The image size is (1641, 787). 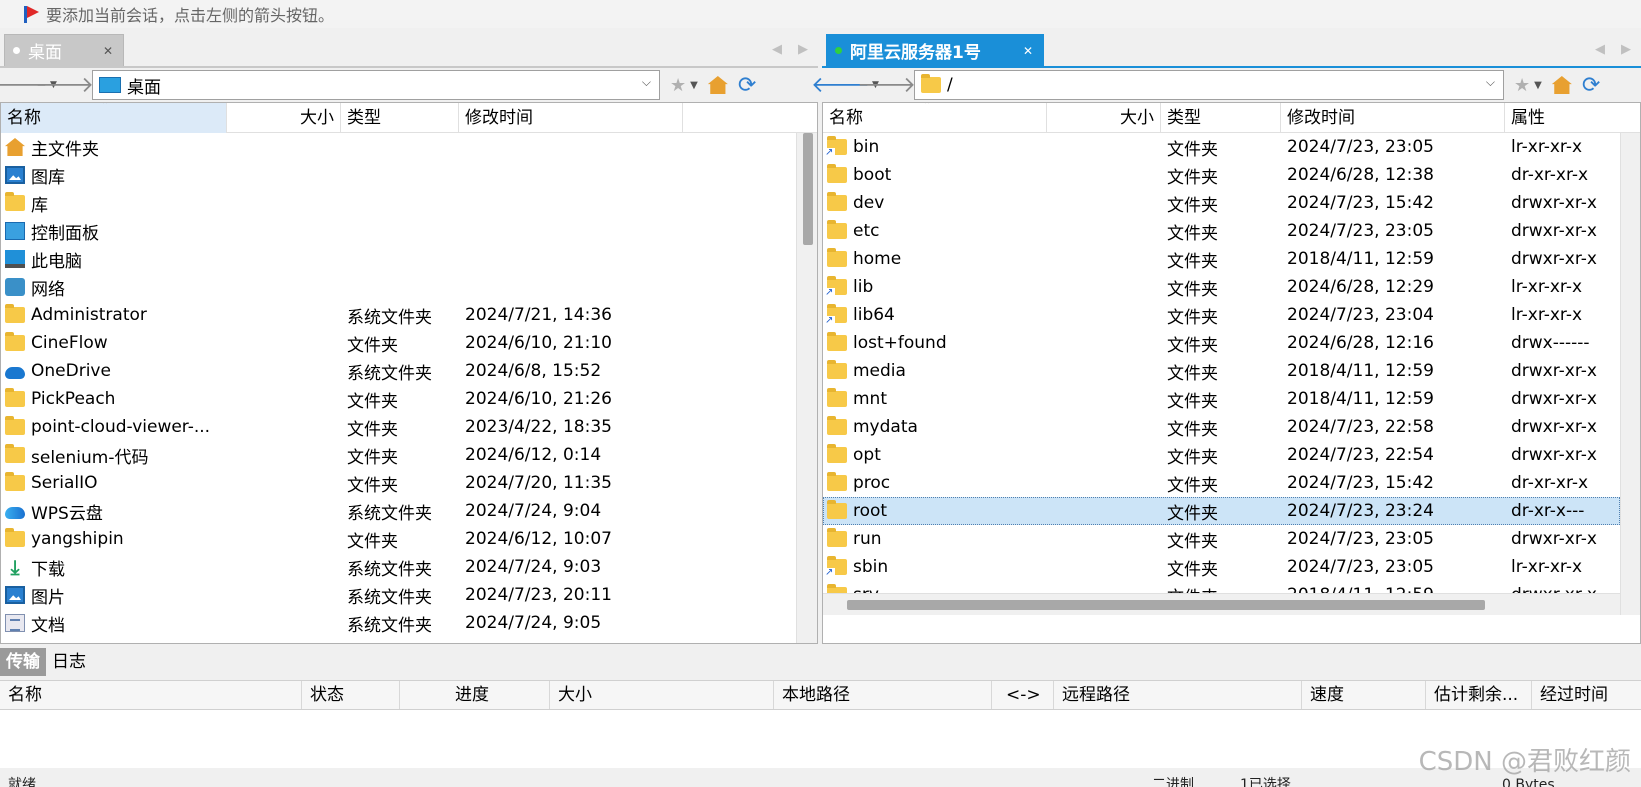 What do you see at coordinates (1221, 203) in the screenshot?
I see `table-row: dev 文件夹 2024/7/23, 15:42 drwxr-xr-x` at bounding box center [1221, 203].